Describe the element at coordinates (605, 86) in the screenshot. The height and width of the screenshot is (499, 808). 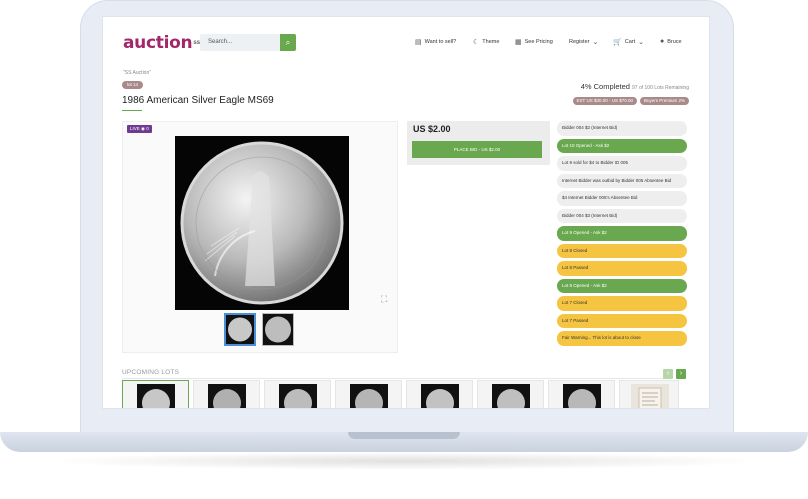
I see `progress-text: 4% Completed` at that location.